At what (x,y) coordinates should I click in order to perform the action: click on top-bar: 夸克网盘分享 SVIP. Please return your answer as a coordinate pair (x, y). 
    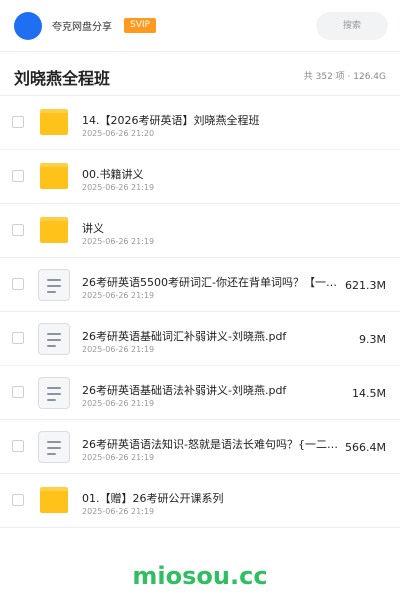
    Looking at the image, I should click on (200, 26).